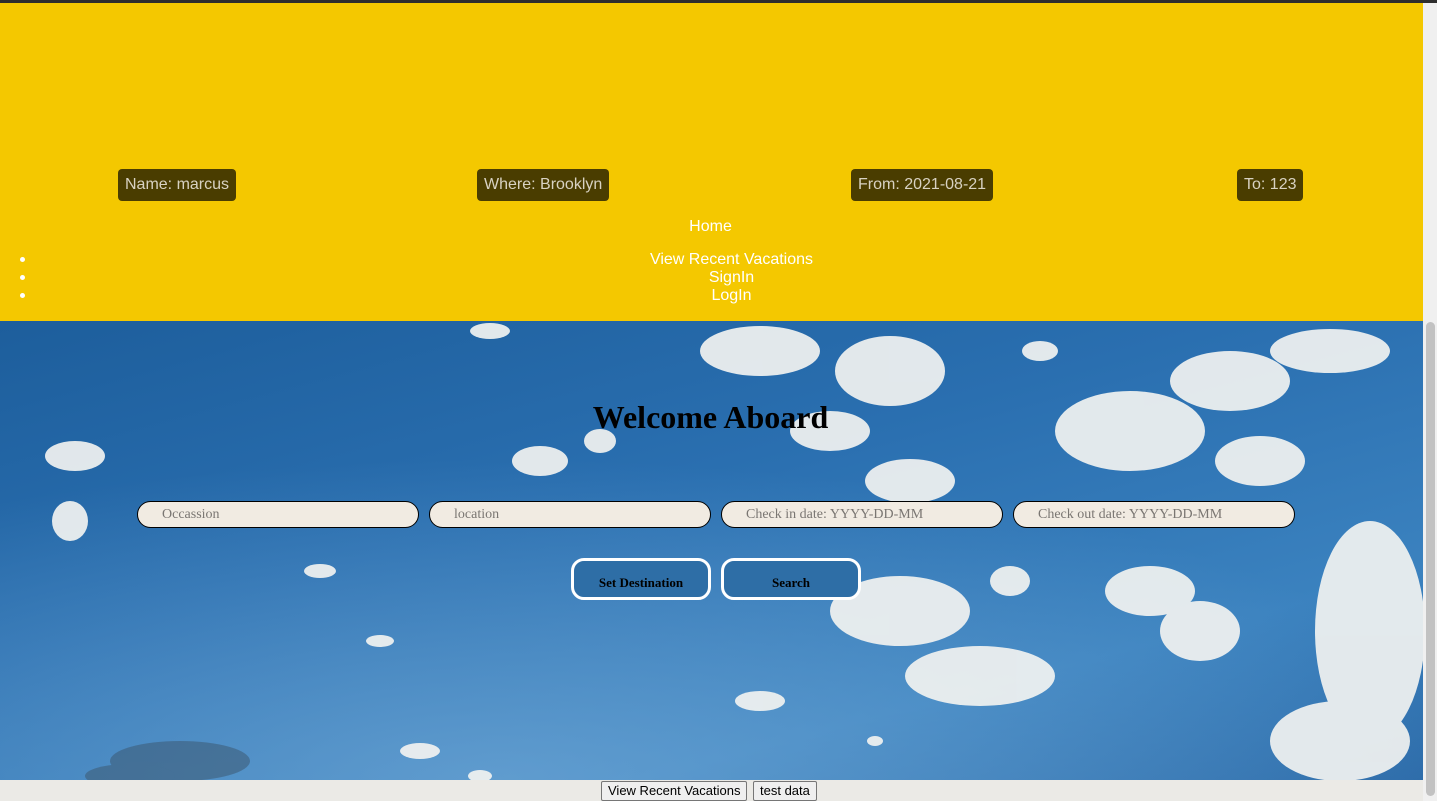 Image resolution: width=1437 pixels, height=801 pixels. Describe the element at coordinates (570, 514) in the screenshot. I see `location-input` at that location.